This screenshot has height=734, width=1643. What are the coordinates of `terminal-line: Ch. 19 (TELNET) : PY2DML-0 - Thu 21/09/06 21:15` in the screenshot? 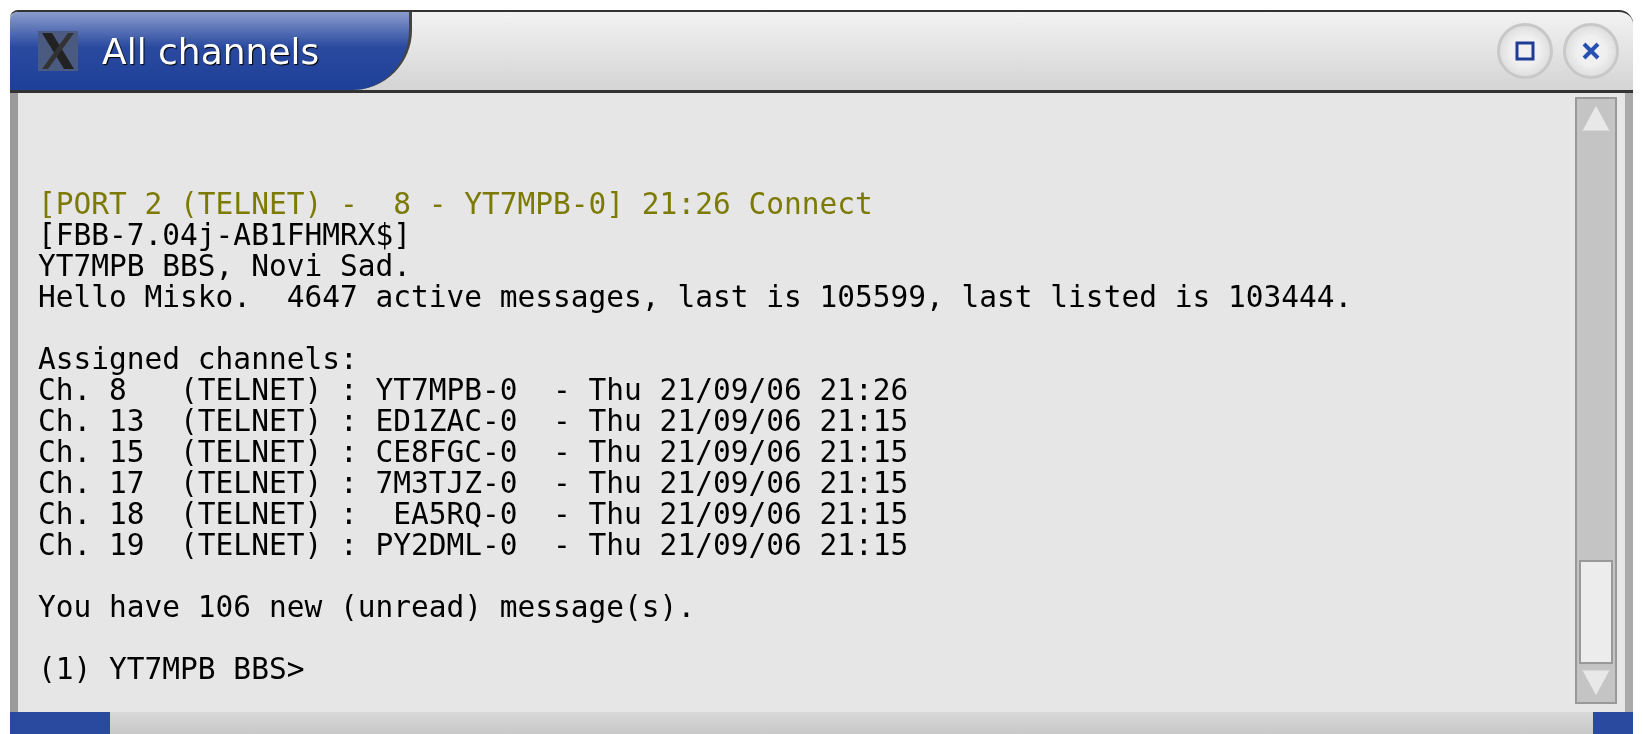 It's located at (474, 545).